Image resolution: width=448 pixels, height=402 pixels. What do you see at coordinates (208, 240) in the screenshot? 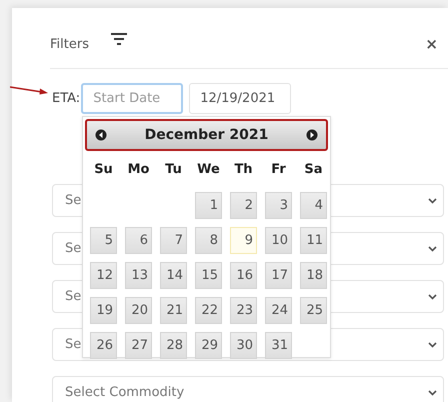
I see `day-cell: 8` at bounding box center [208, 240].